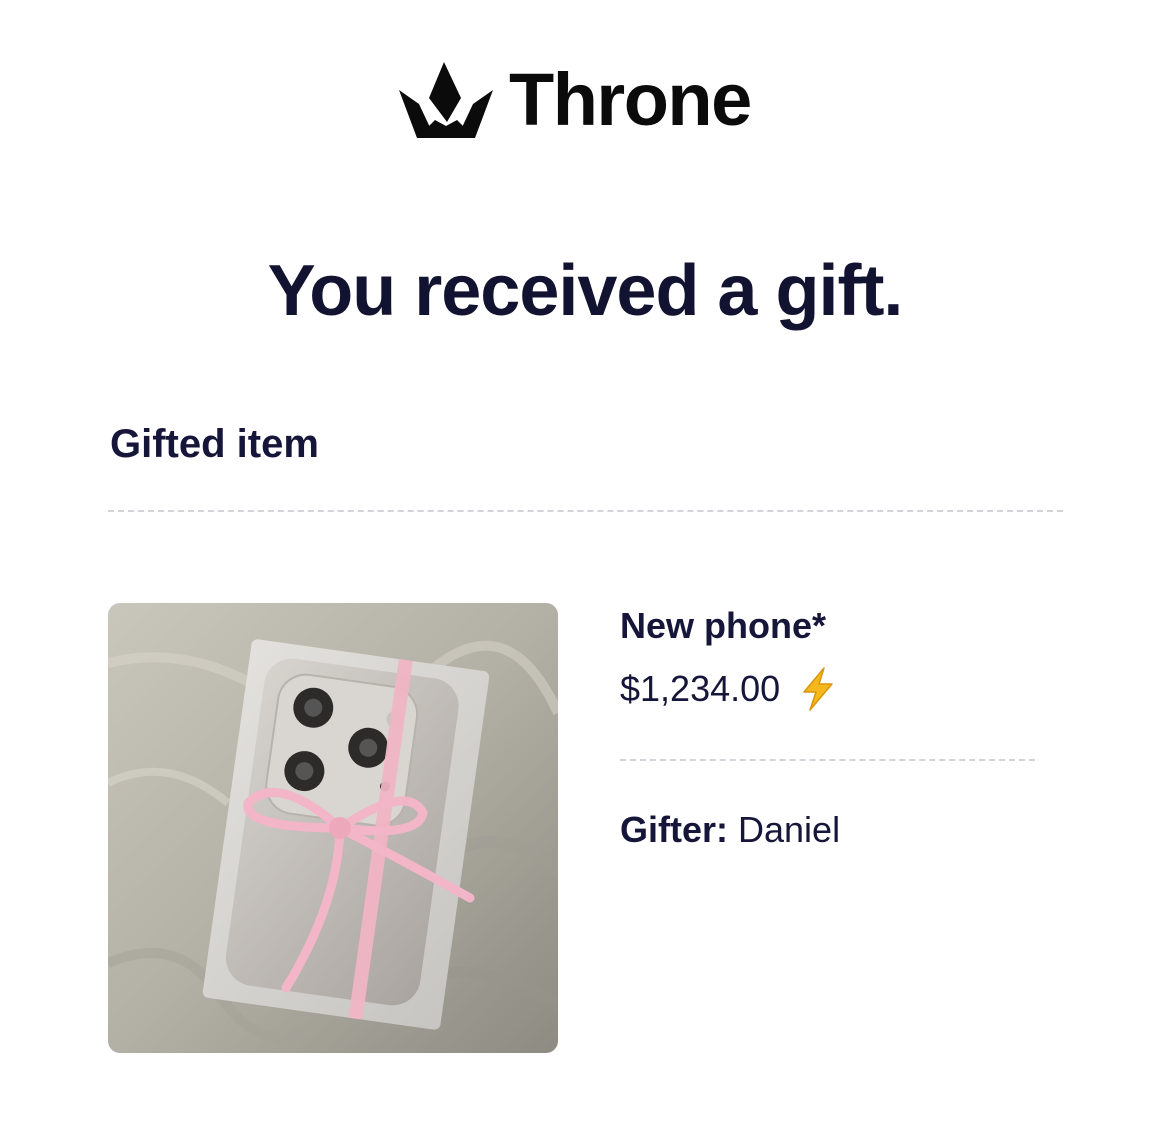 The height and width of the screenshot is (1131, 1170). Describe the element at coordinates (789, 829) in the screenshot. I see `gifter-name: Daniel` at that location.